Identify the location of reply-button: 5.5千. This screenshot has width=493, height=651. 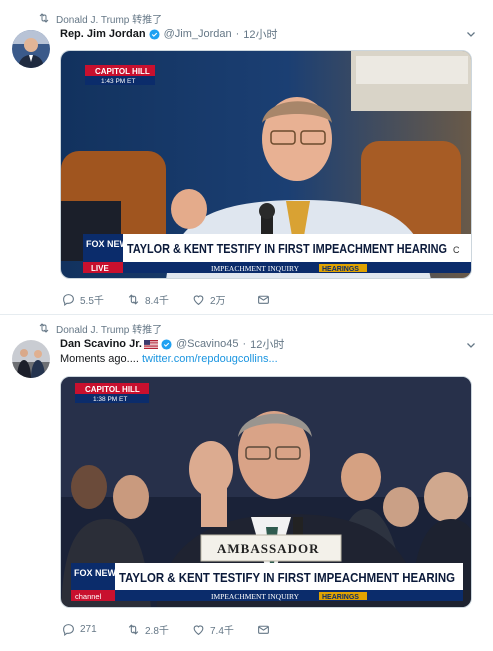
(94, 299).